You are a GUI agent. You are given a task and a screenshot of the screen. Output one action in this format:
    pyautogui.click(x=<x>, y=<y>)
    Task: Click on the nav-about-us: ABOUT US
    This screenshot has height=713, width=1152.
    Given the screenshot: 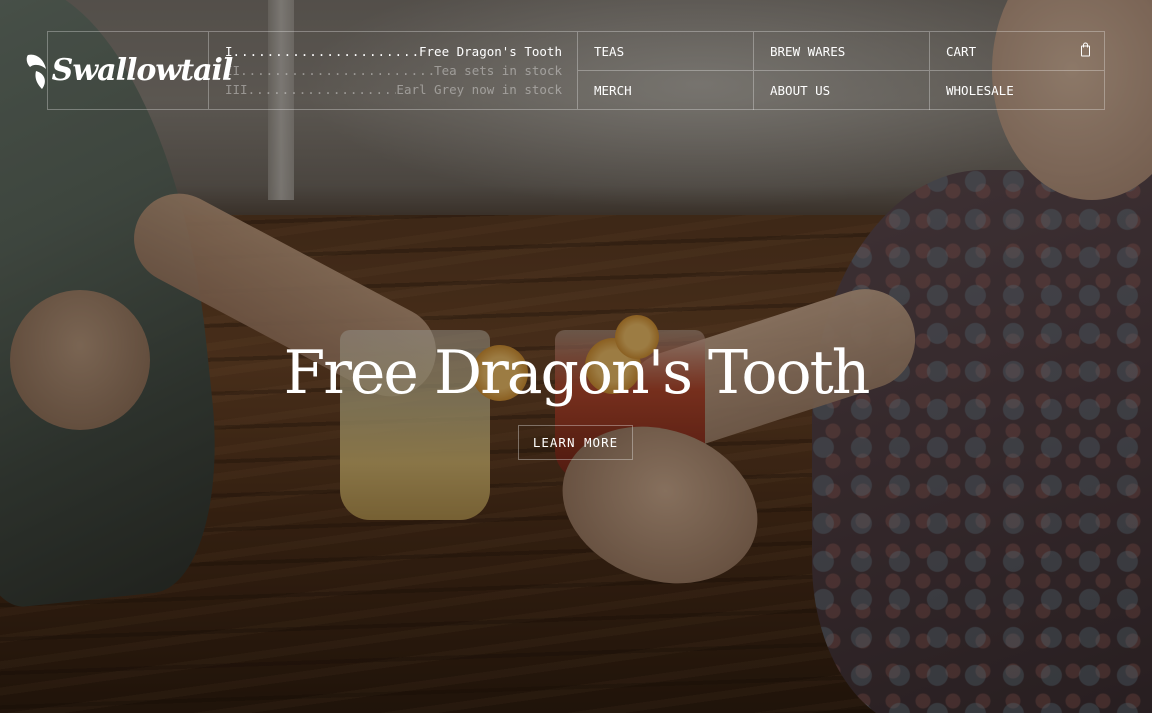 What is the action you would take?
    pyautogui.click(x=842, y=90)
    